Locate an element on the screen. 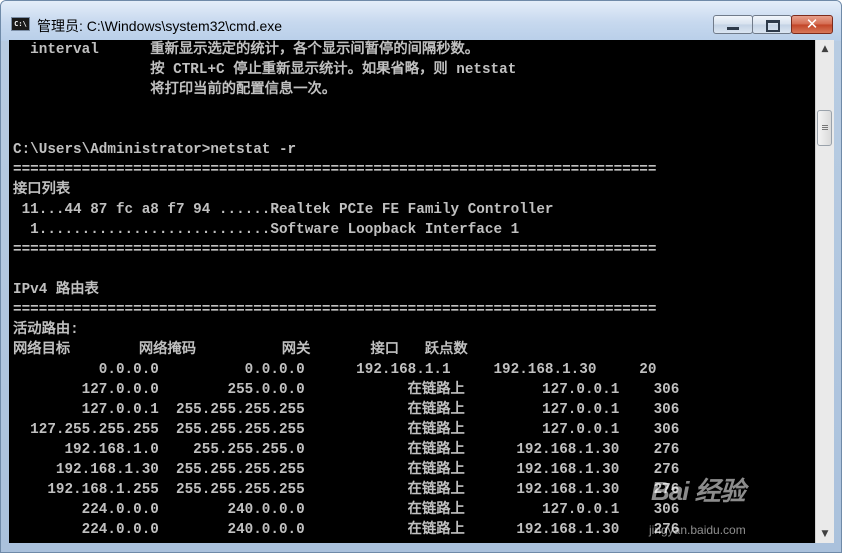  baidu-watermark: Bai 经验 jingyan.baidu.com is located at coordinates (697, 504).